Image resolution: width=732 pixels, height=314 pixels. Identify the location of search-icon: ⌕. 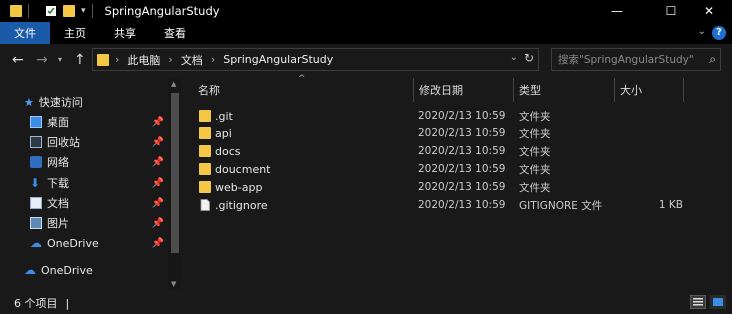
(712, 59).